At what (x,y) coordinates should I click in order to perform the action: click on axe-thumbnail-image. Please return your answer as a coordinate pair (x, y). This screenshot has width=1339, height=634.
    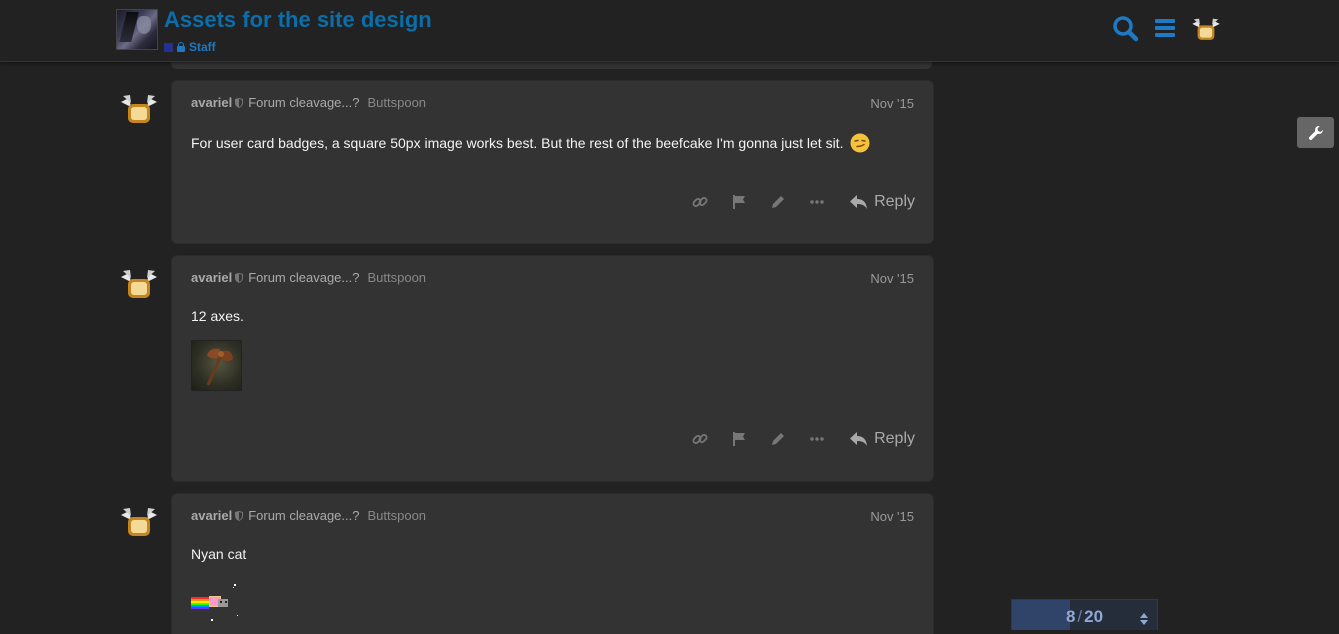
    Looking at the image, I should click on (216, 365).